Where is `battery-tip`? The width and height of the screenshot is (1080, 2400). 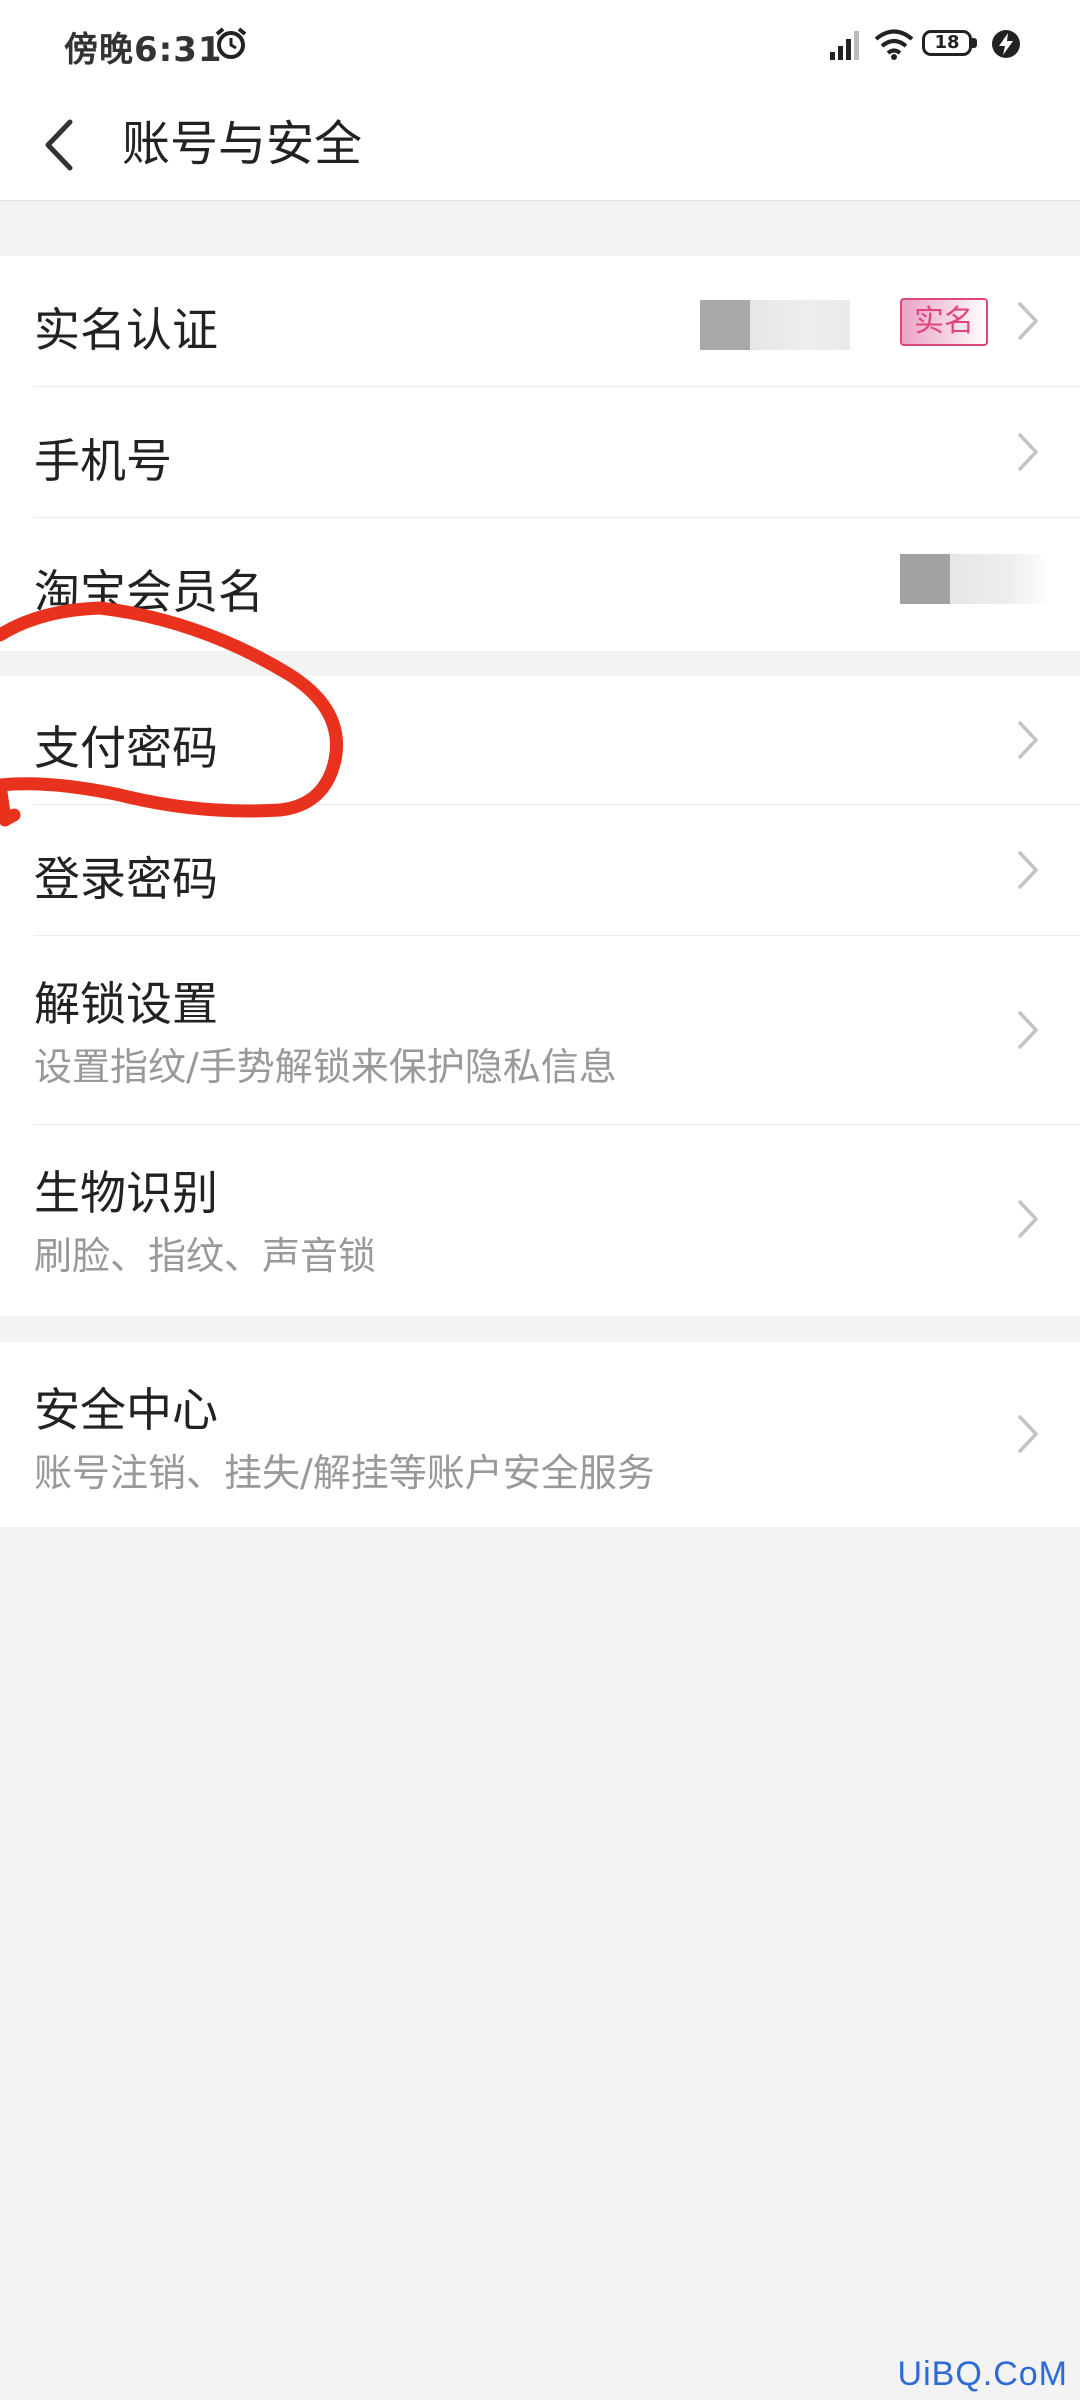
battery-tip is located at coordinates (974, 43).